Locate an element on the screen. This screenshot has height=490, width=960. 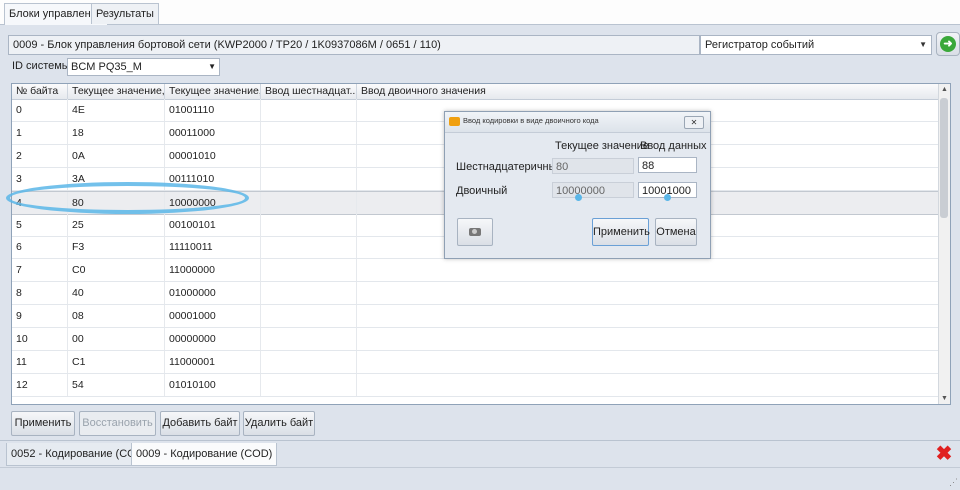
cell-byte-no: 10 is located at coordinates (40, 339).